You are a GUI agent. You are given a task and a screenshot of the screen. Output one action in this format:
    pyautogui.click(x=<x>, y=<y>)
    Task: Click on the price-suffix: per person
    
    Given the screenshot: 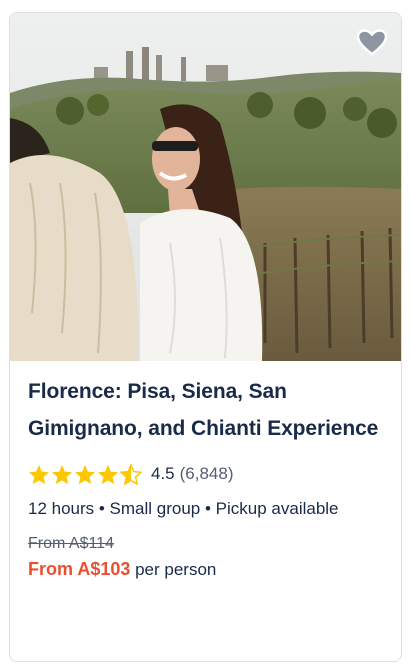 What is the action you would take?
    pyautogui.click(x=173, y=569)
    